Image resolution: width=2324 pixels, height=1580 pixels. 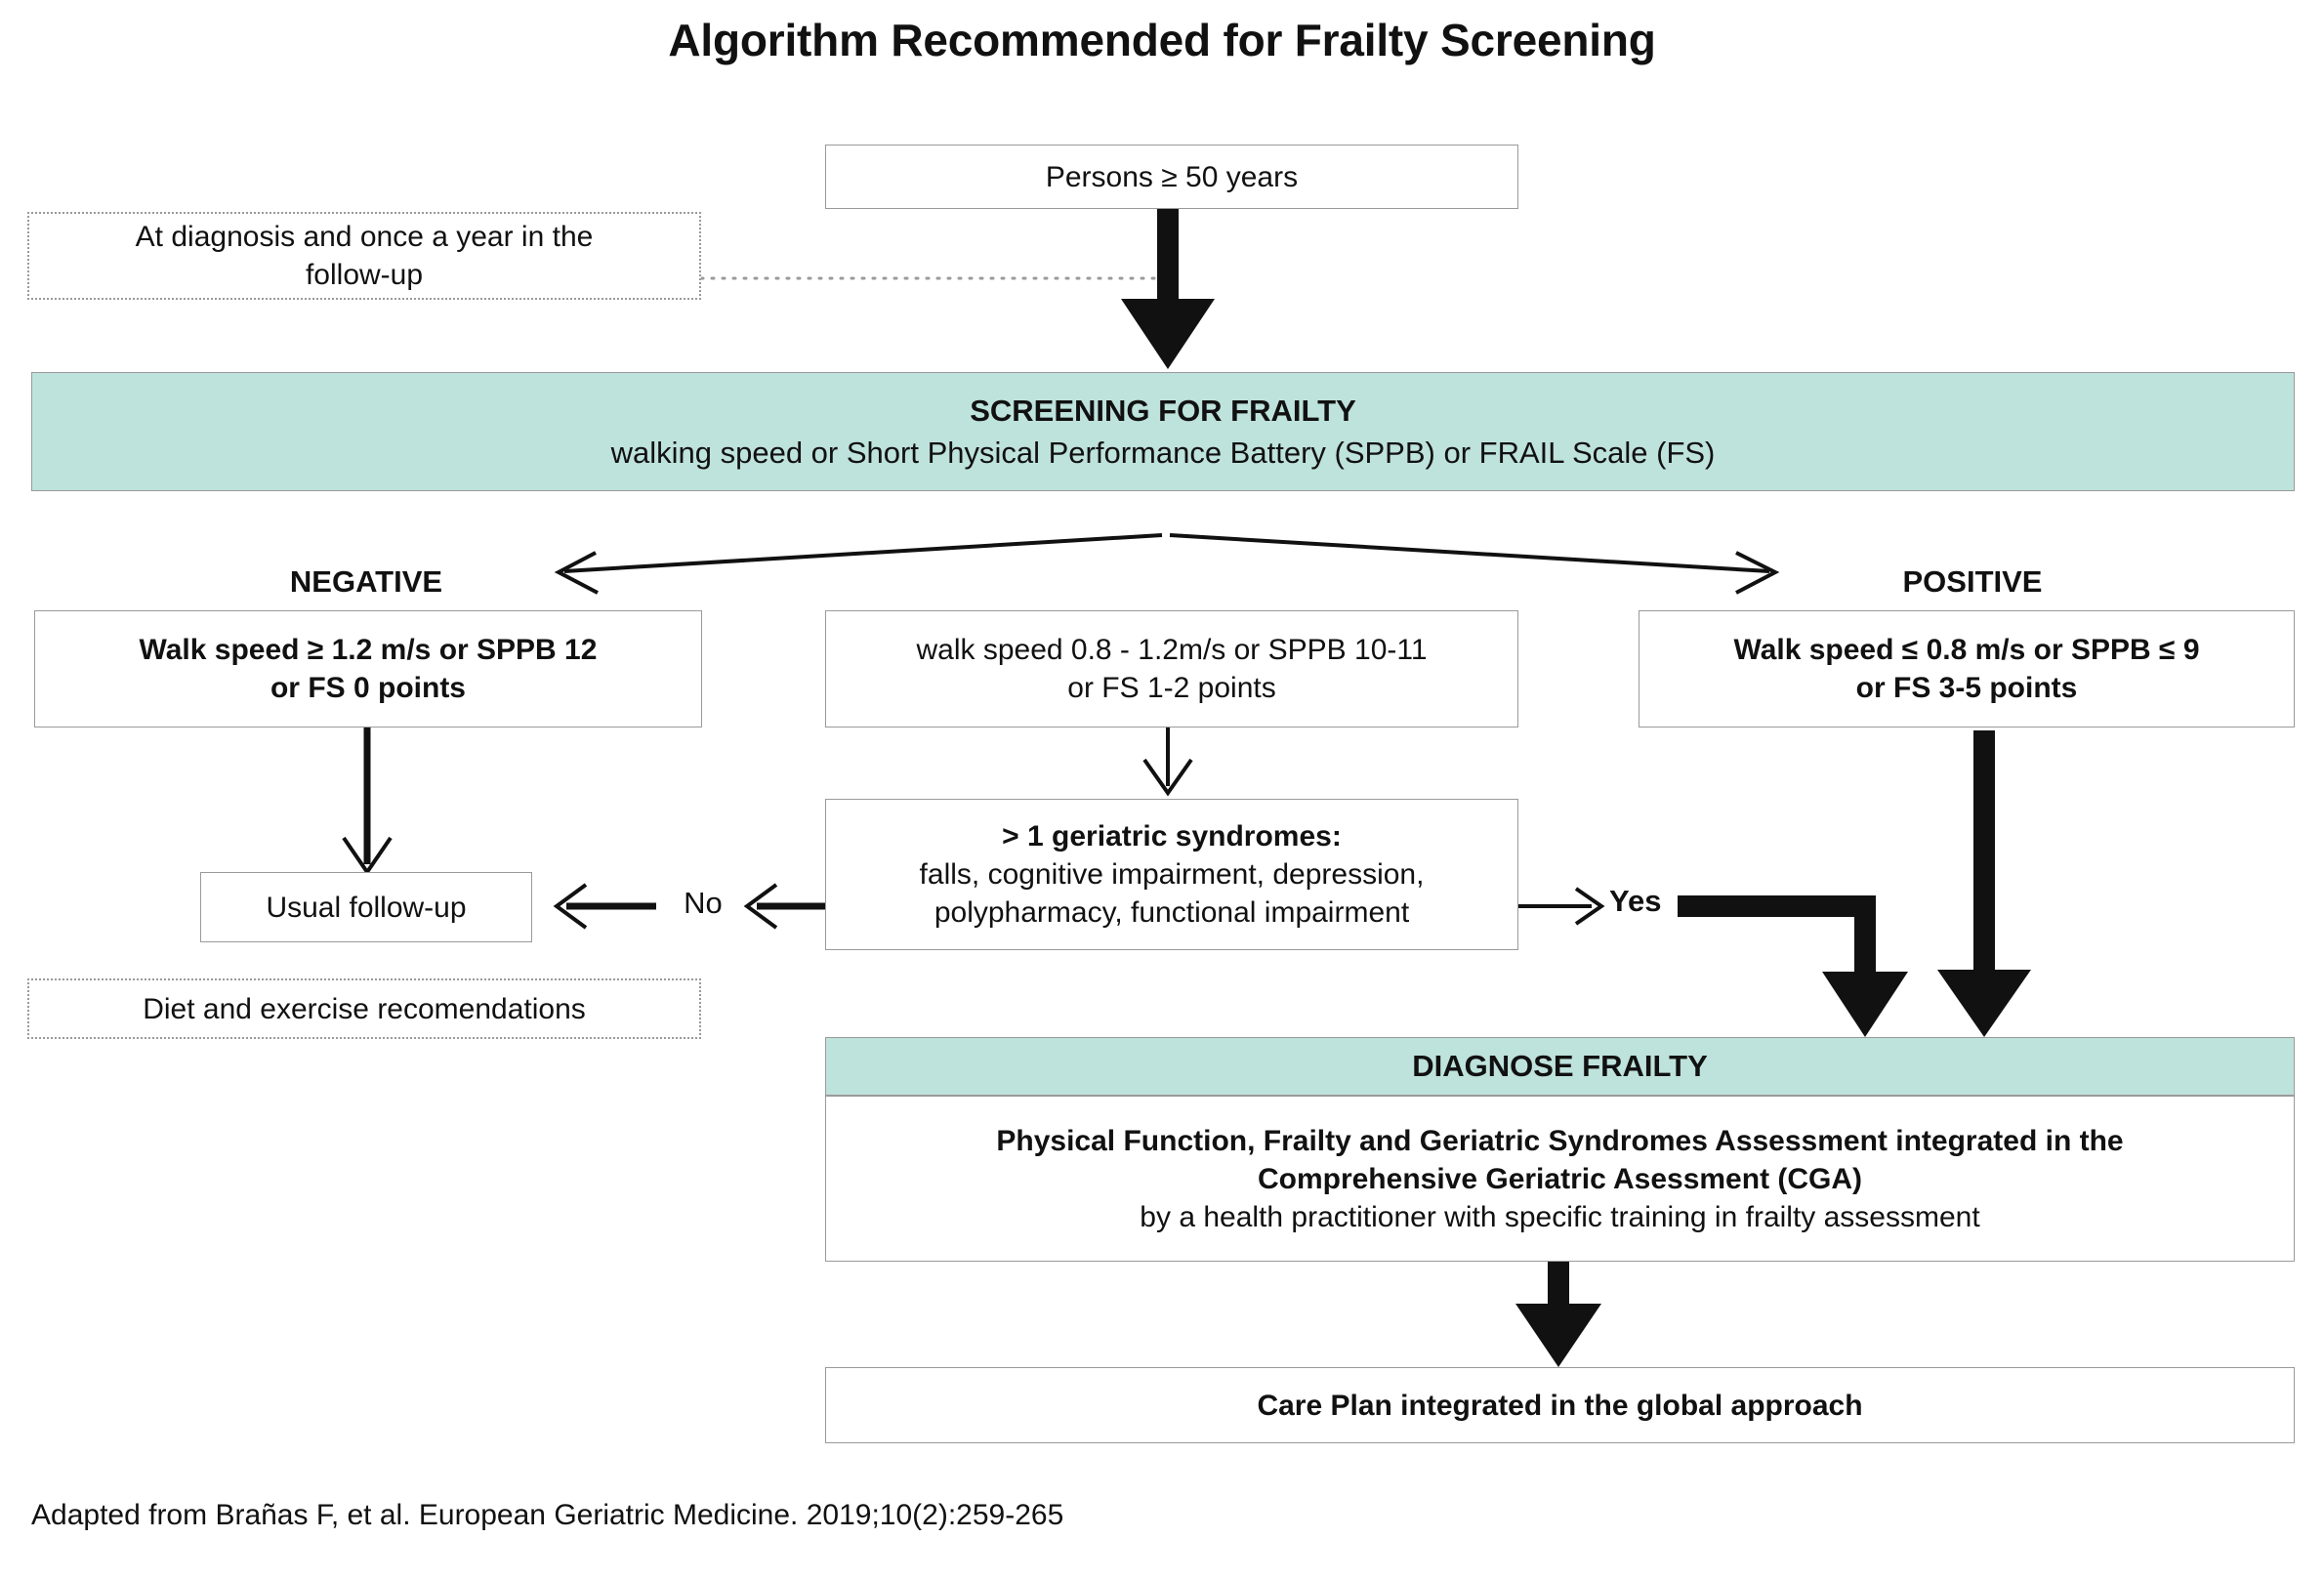 I want to click on node-geriatric-syndromes-line1: > 1 geriatric syndromes:, so click(x=1172, y=836).